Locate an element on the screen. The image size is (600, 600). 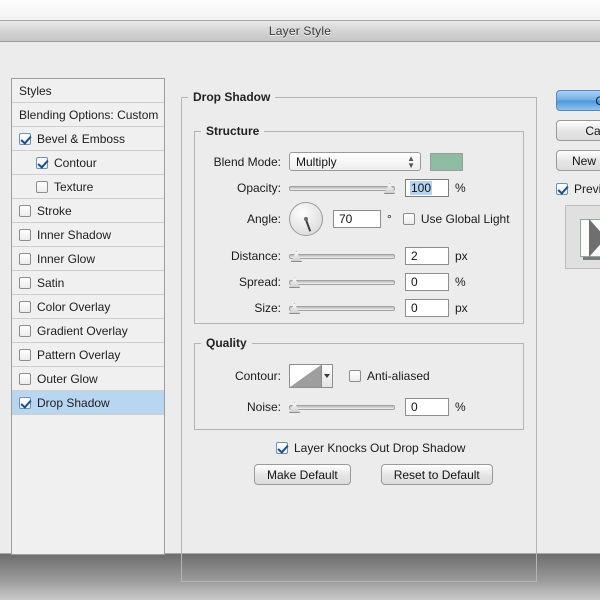
distance-value: 2 is located at coordinates (414, 256).